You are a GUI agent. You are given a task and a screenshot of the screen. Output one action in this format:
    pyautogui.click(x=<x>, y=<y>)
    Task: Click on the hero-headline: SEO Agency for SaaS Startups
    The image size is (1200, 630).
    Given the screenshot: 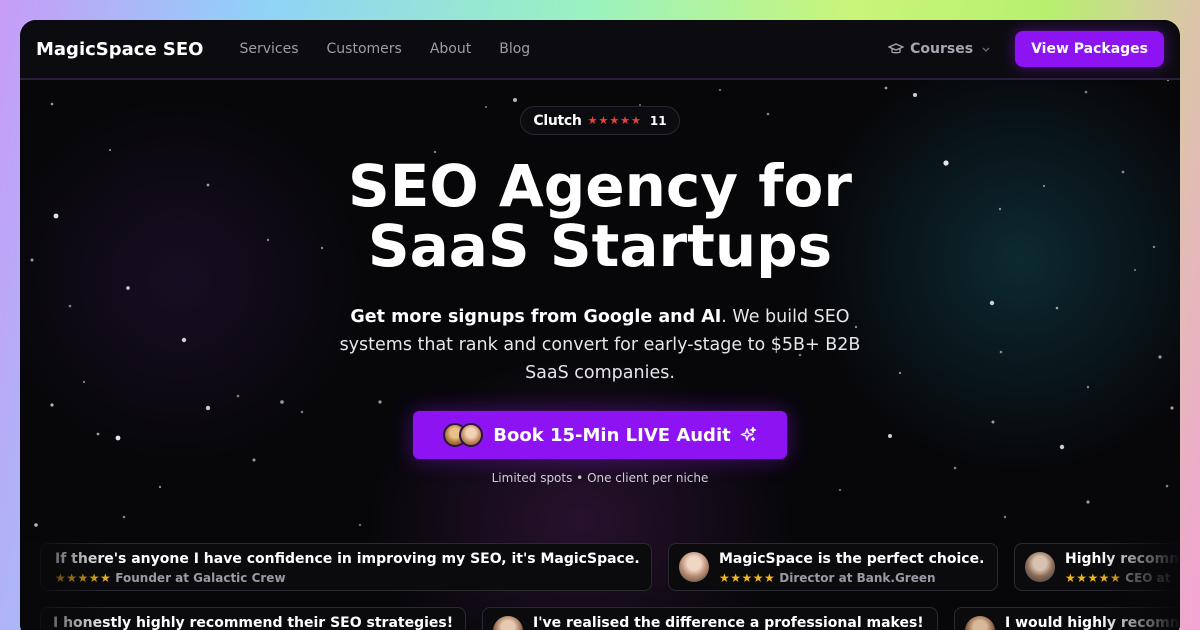 What is the action you would take?
    pyautogui.click(x=600, y=216)
    